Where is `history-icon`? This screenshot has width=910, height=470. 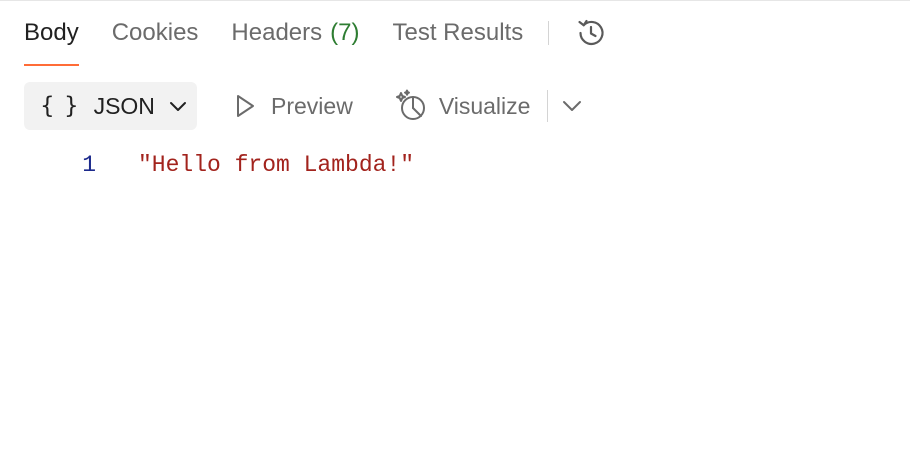
history-icon is located at coordinates (591, 32).